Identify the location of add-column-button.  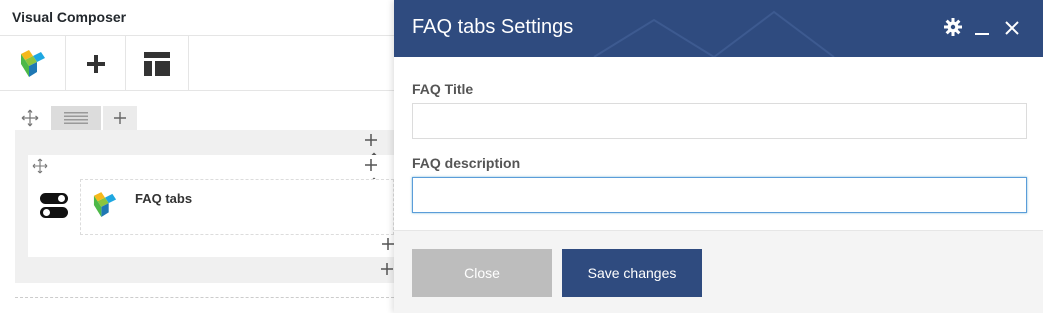
(120, 118).